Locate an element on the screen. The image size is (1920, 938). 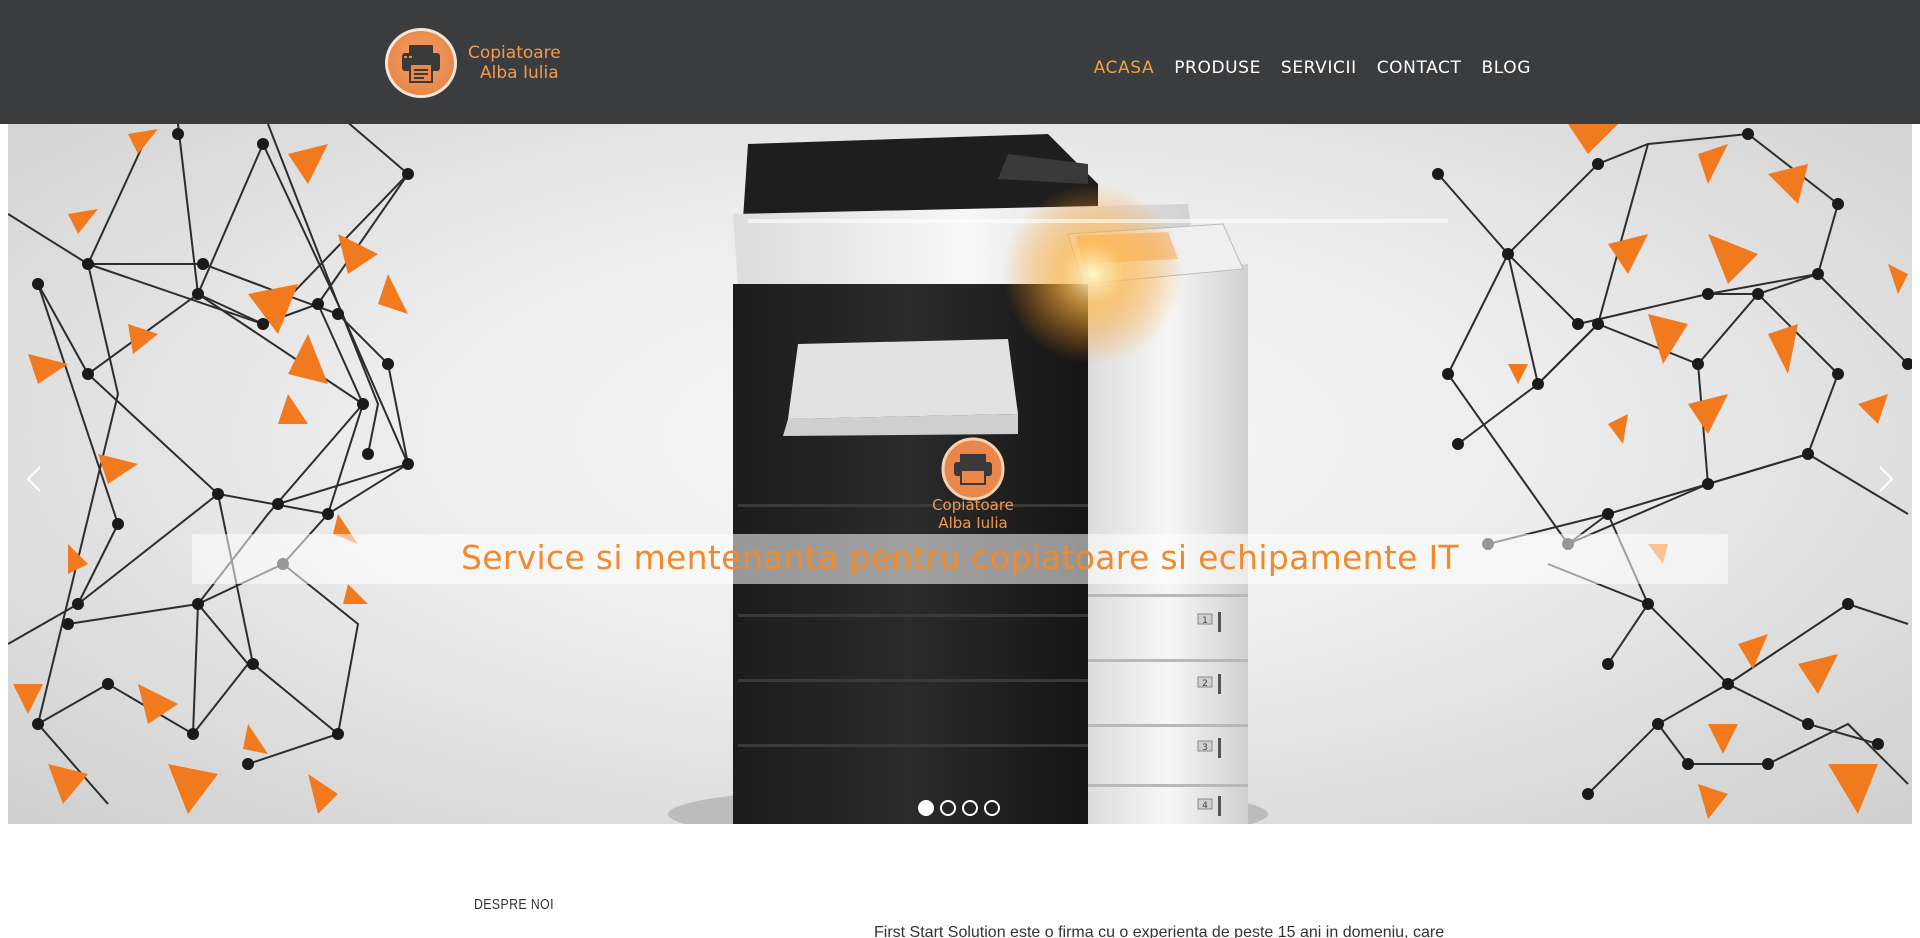
logo-text: Copiatoare Alba Iulia is located at coordinates (514, 63).